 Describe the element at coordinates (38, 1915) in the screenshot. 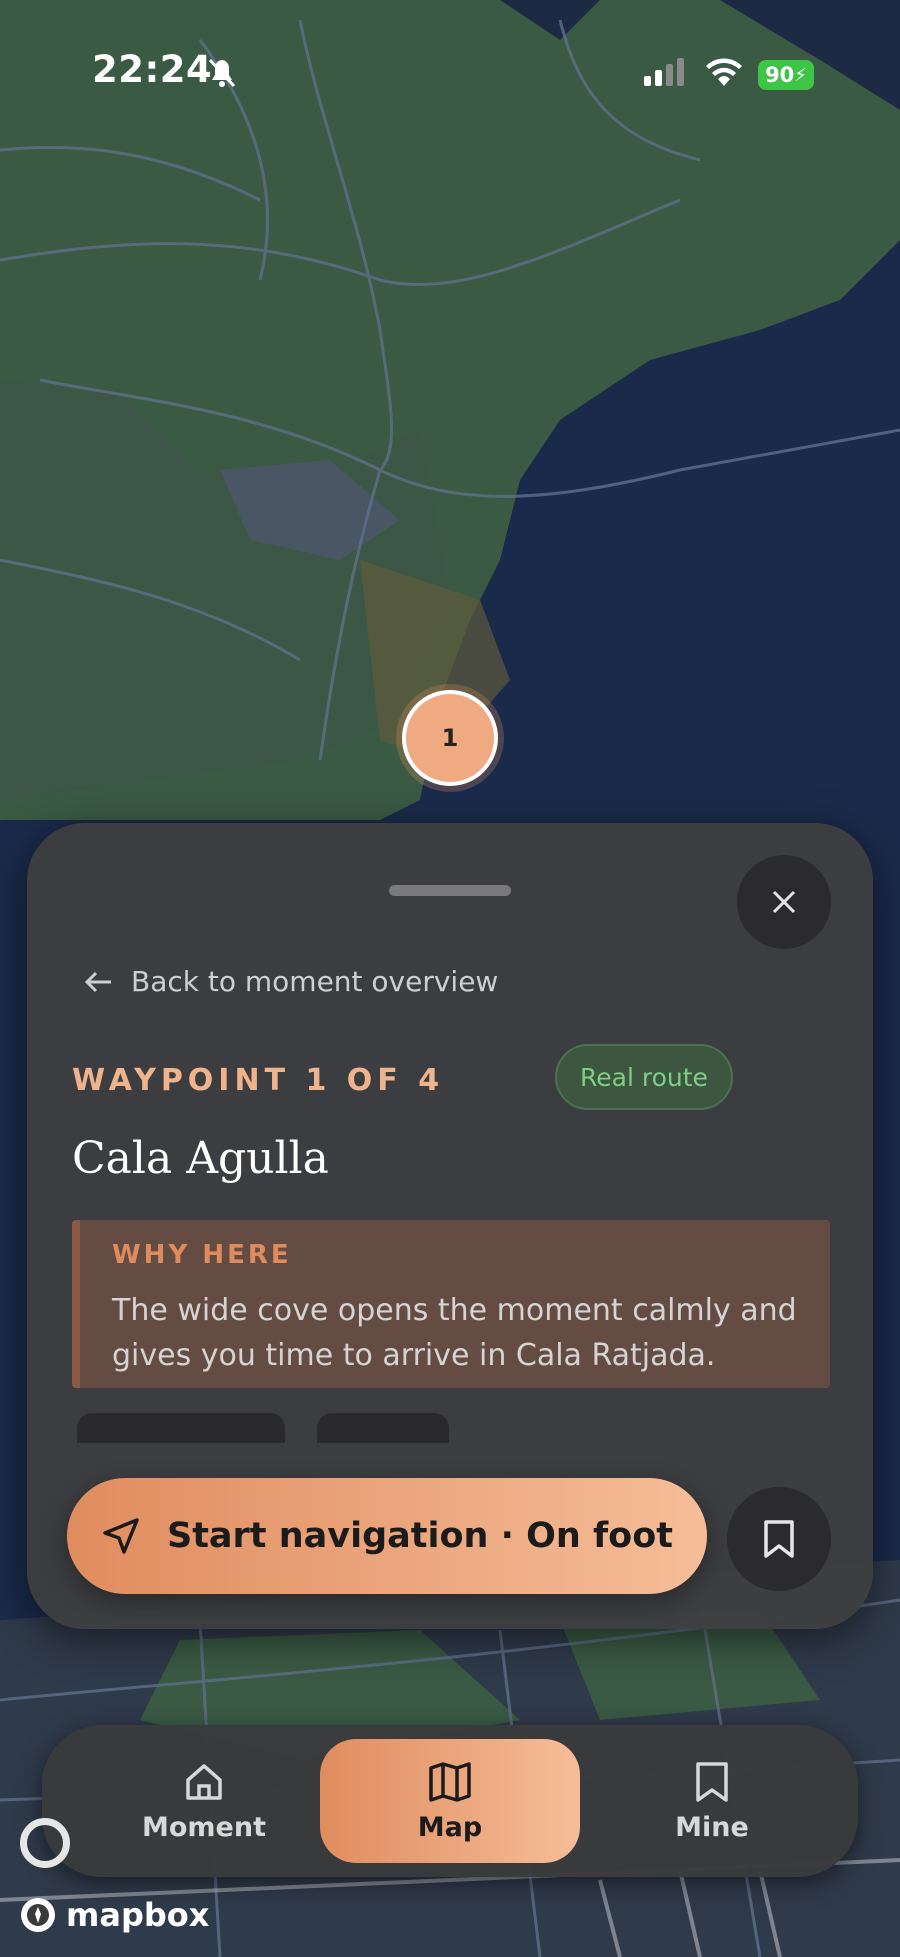

I see `mapbox-logo-icon` at that location.